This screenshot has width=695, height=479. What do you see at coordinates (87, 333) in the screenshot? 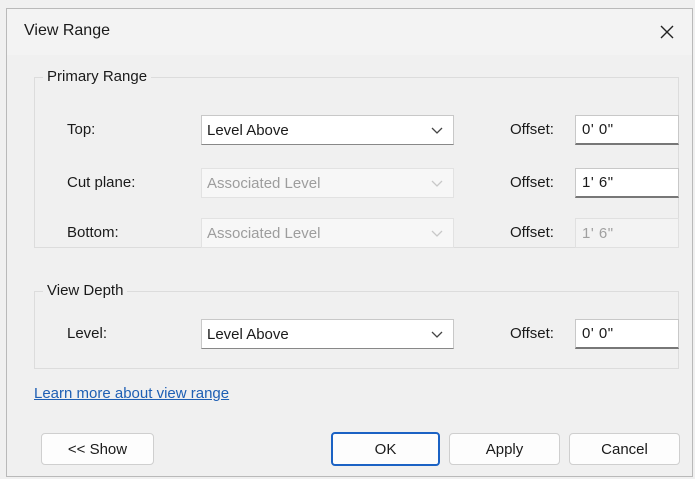
I see `view-depth-level-label: Level:` at bounding box center [87, 333].